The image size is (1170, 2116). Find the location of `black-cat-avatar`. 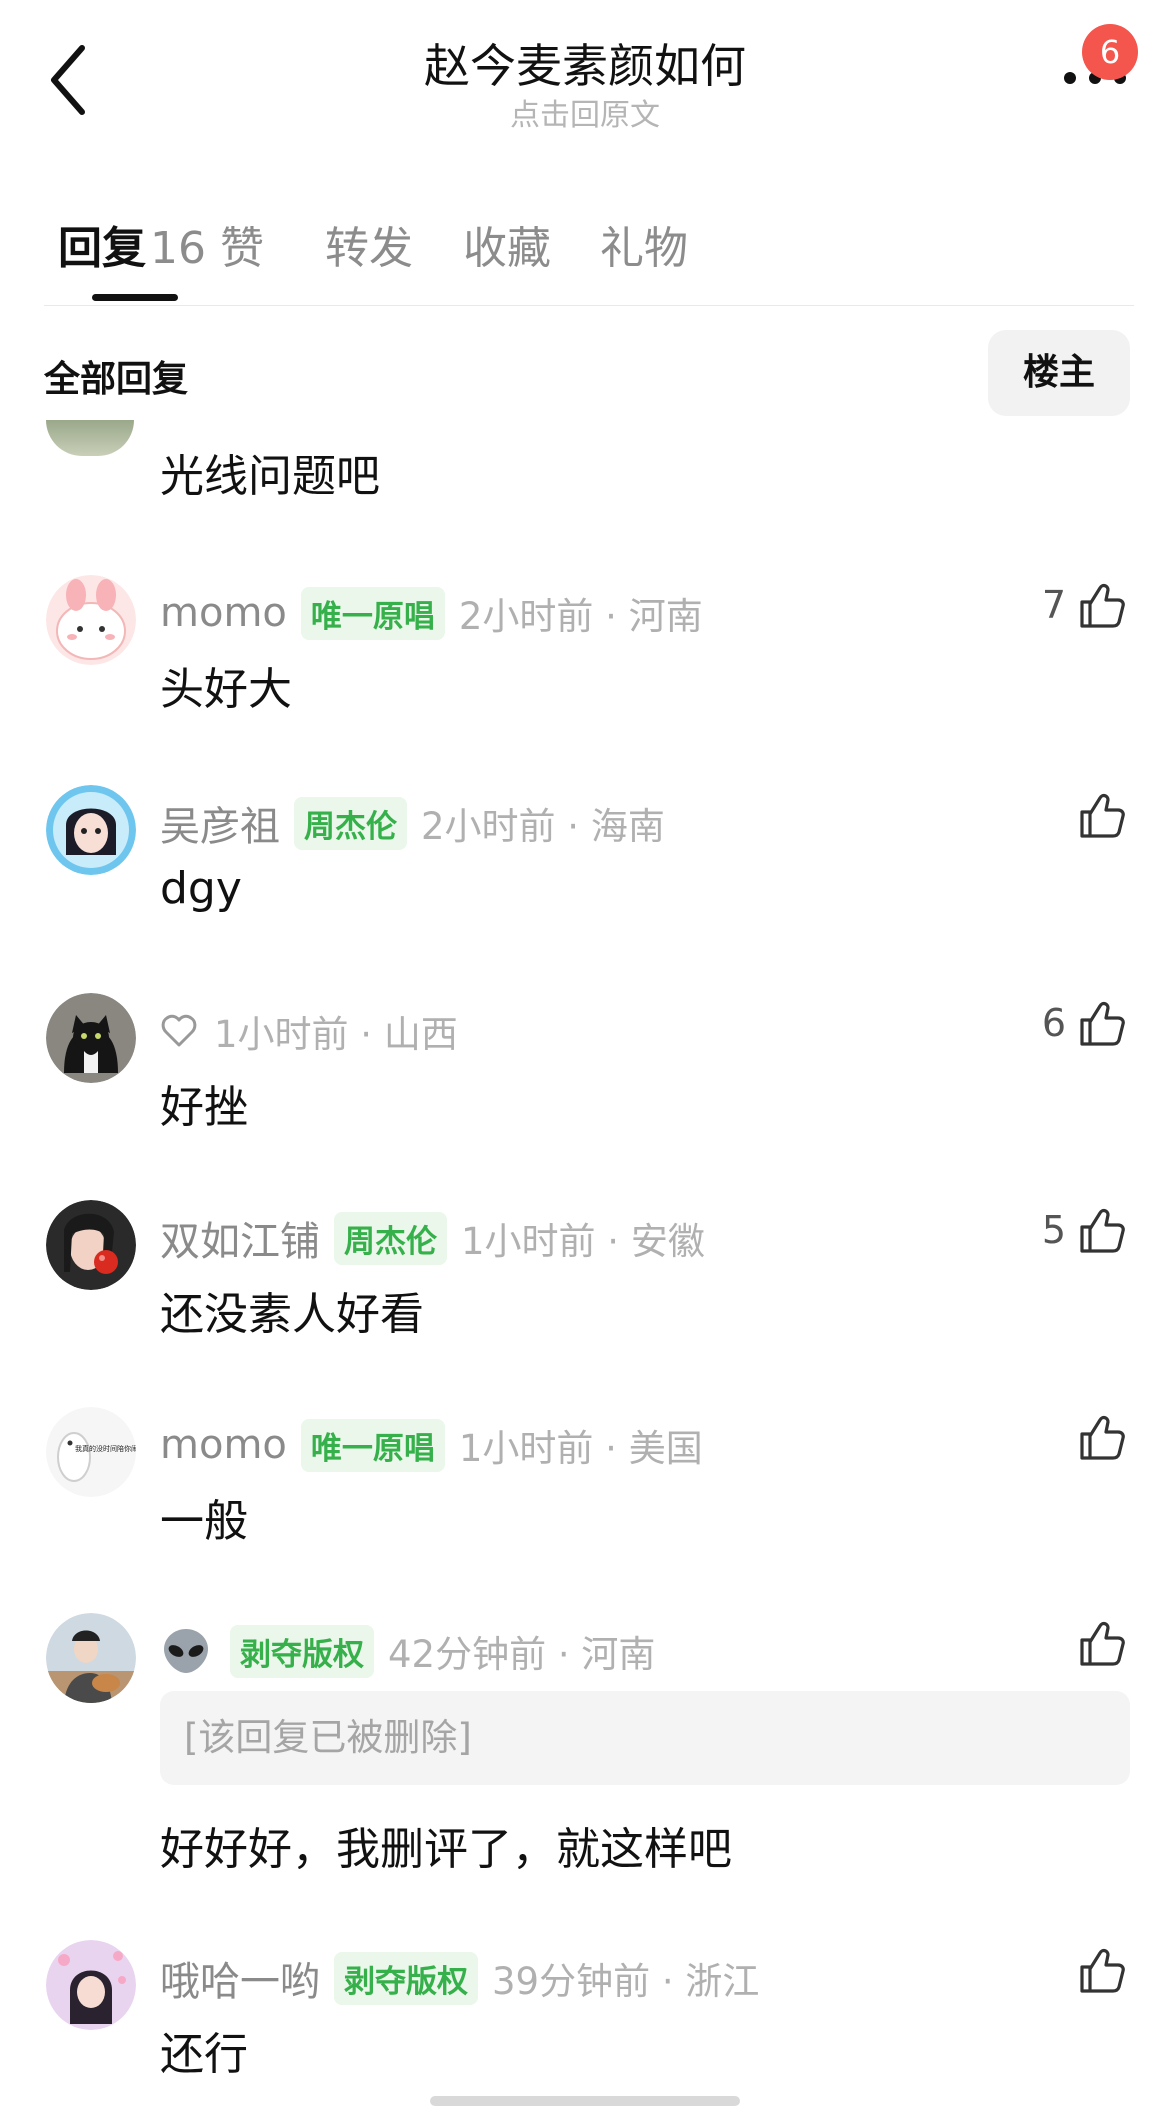

black-cat-avatar is located at coordinates (91, 1038).